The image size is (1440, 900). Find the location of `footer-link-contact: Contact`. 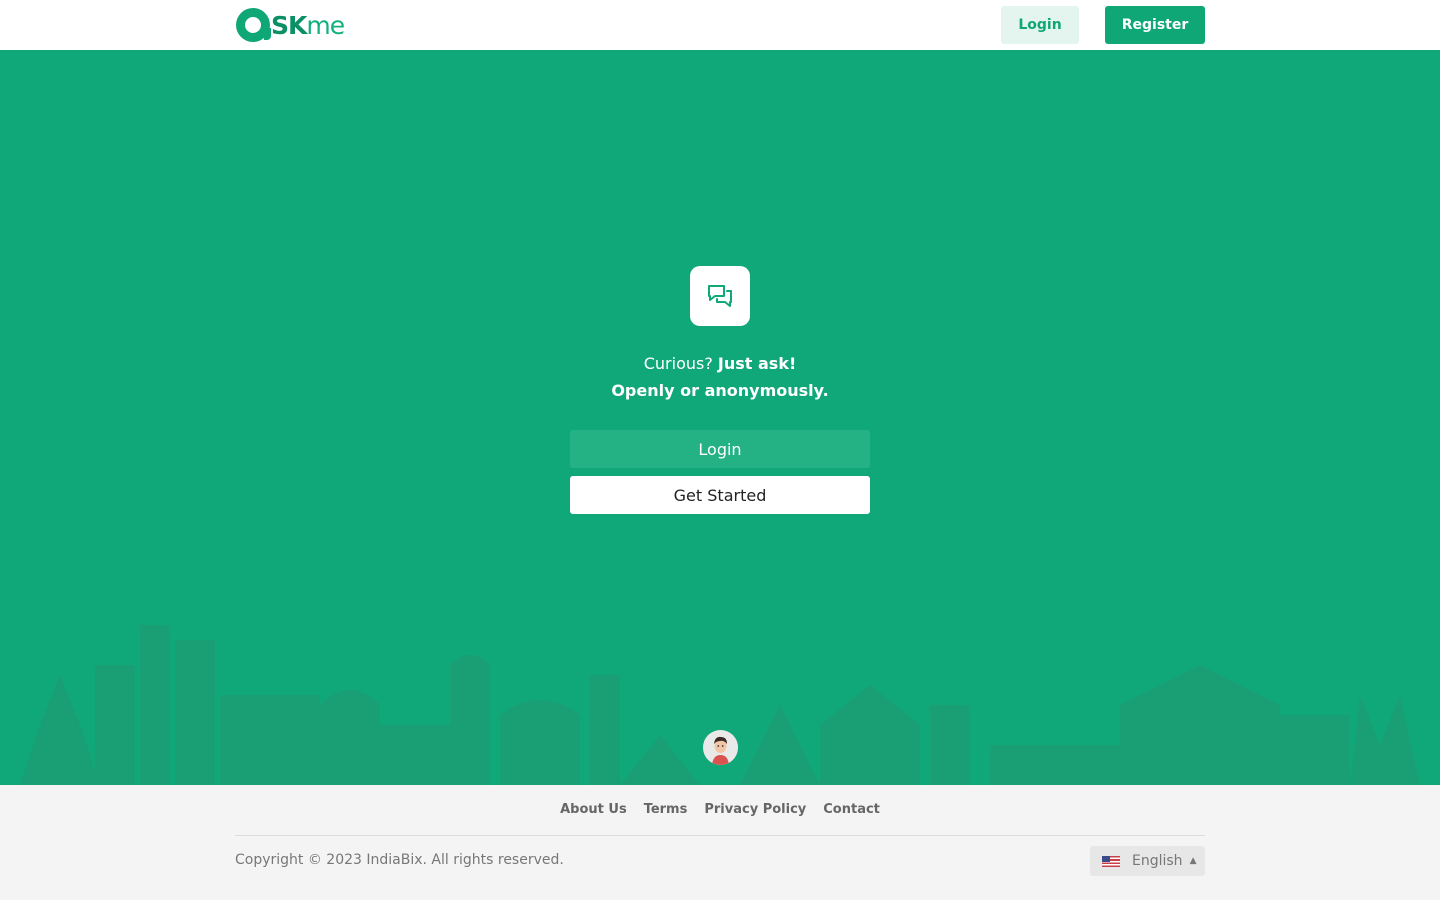

footer-link-contact: Contact is located at coordinates (851, 809).